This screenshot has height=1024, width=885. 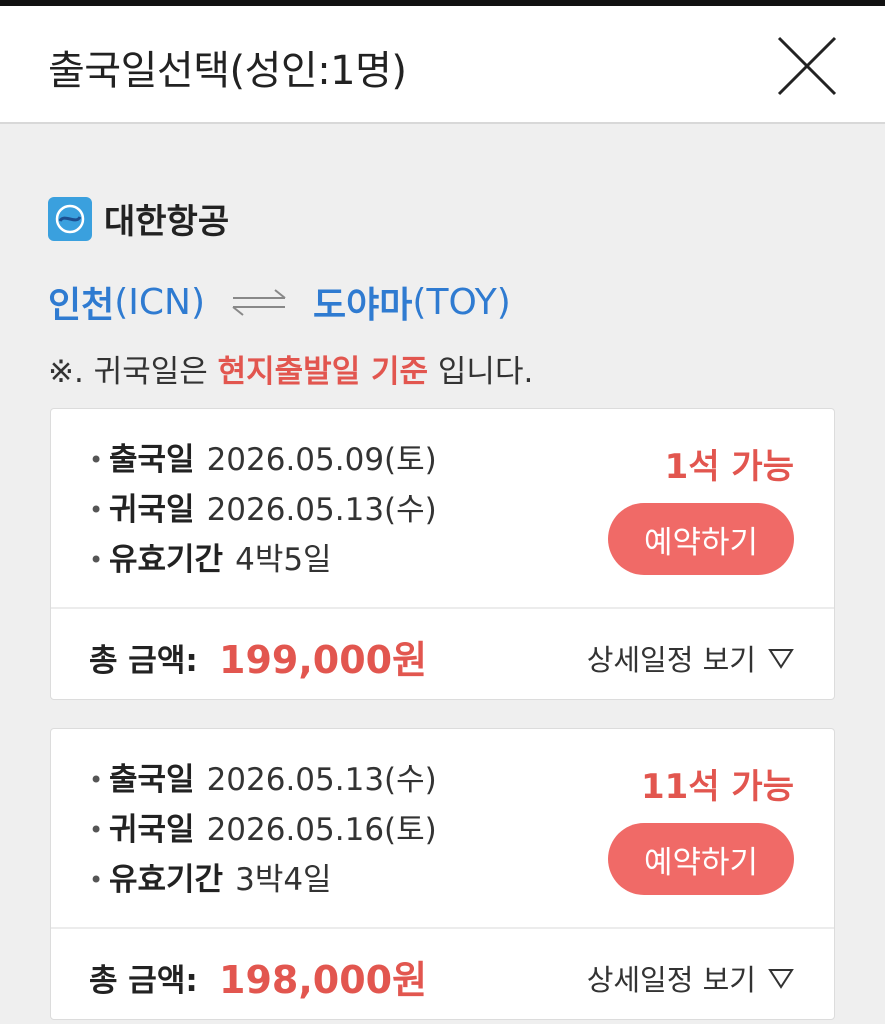 What do you see at coordinates (323, 372) in the screenshot?
I see `notice-highlight: 현지출발일 기준` at bounding box center [323, 372].